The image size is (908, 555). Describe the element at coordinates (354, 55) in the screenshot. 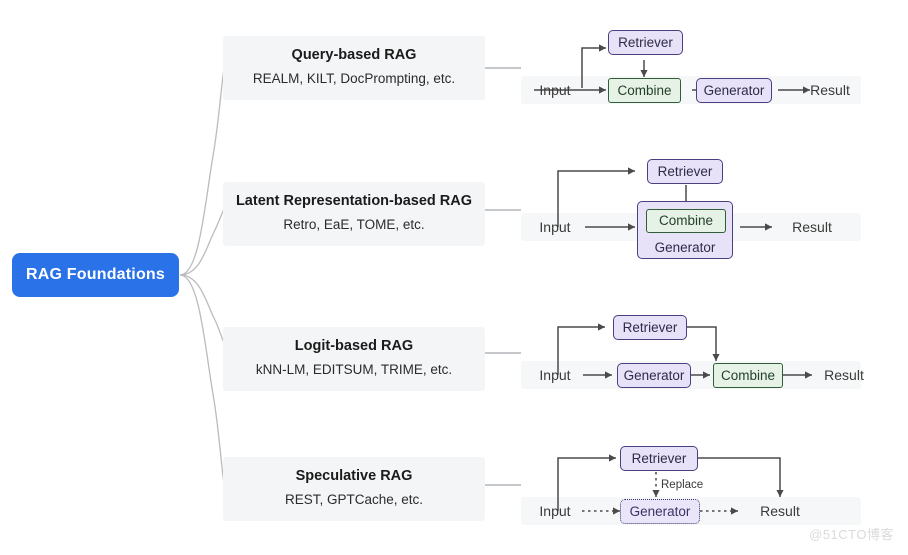

I see `branch-title: Query-based RAG` at that location.